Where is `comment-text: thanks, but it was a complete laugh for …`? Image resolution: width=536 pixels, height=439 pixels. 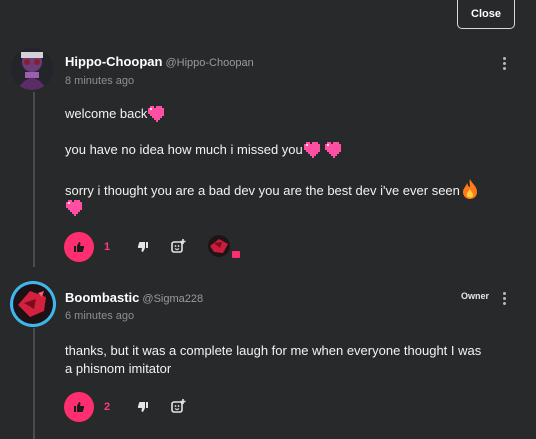
comment-text: thanks, but it was a complete laugh for … is located at coordinates (273, 350).